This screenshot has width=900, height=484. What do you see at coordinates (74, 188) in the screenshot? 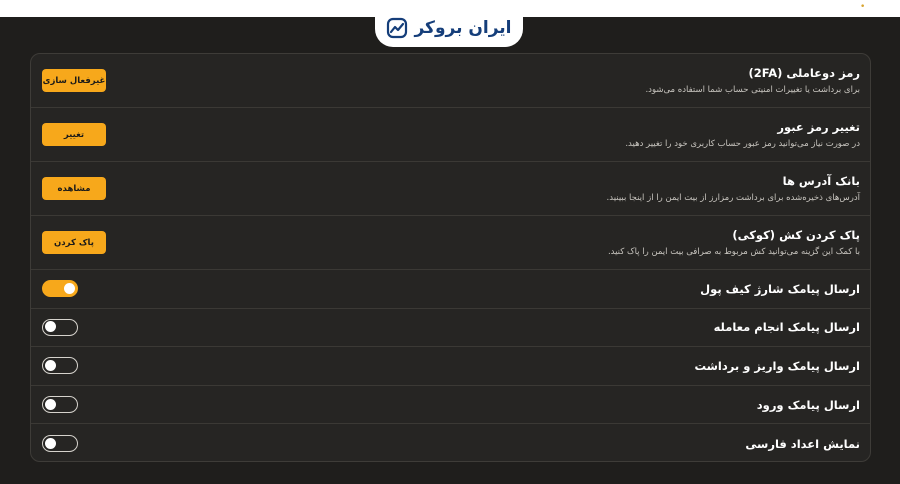
I see `view-addresses-button: مشاهده` at bounding box center [74, 188].